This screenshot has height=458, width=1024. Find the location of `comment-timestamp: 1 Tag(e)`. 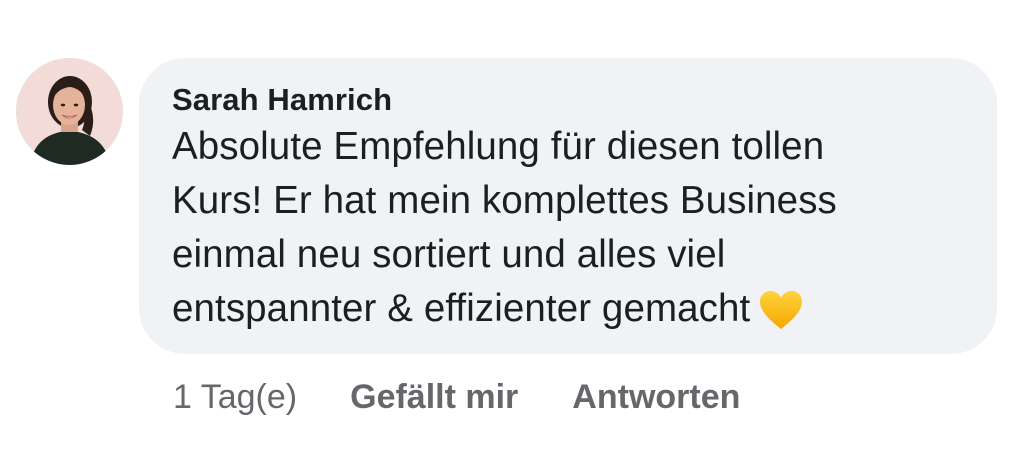

comment-timestamp: 1 Tag(e) is located at coordinates (235, 397).